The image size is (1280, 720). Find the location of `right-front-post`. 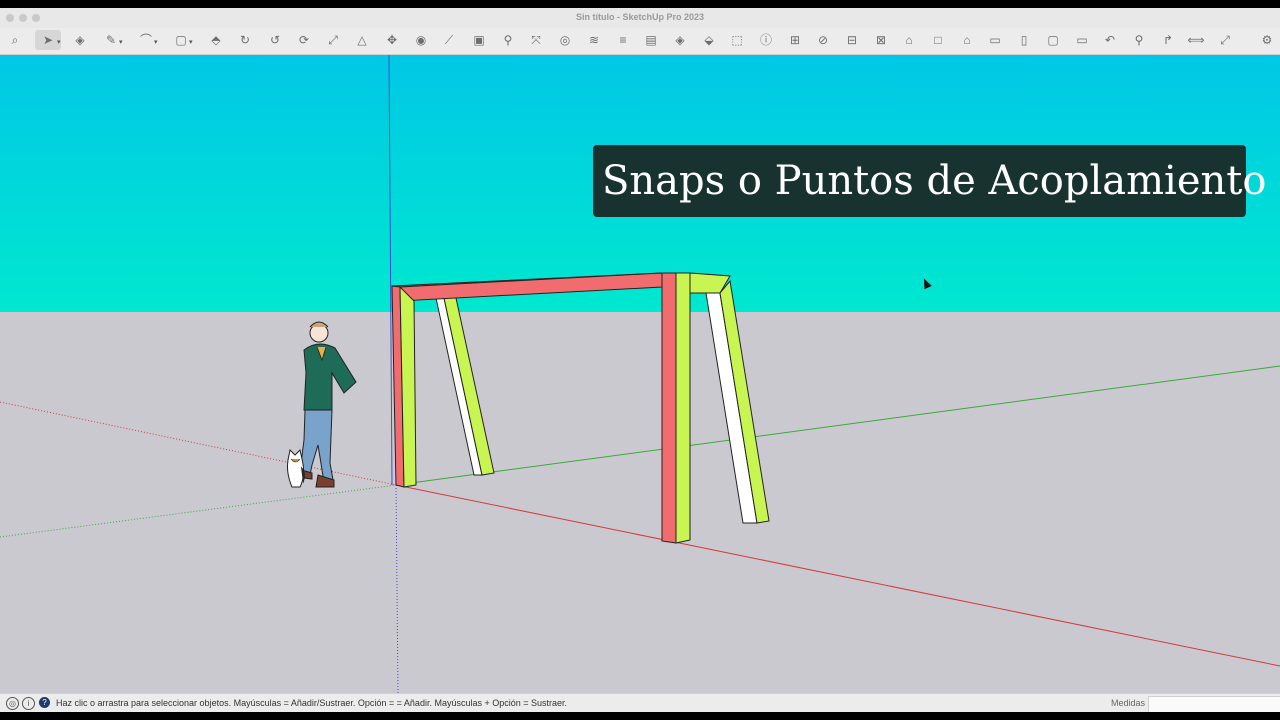

right-front-post is located at coordinates (676, 408).